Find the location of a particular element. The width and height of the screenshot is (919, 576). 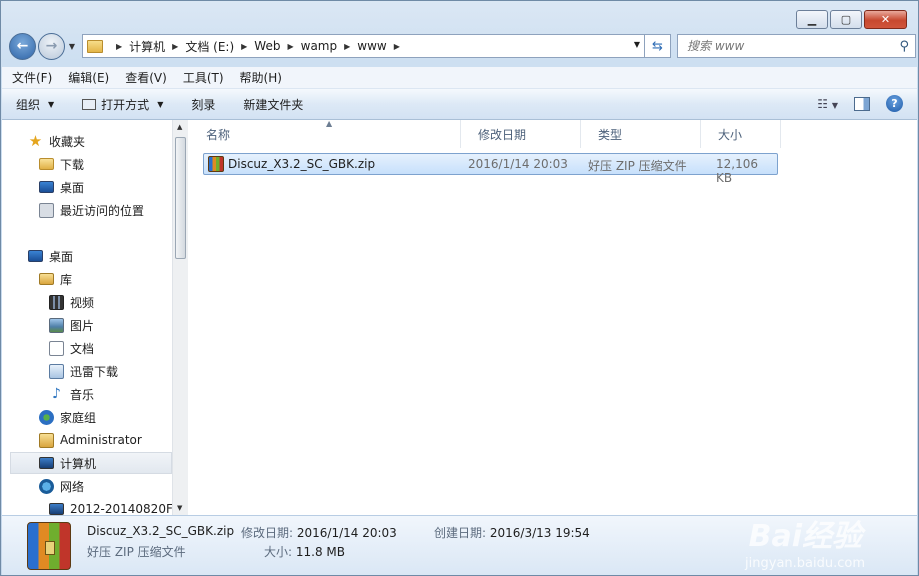

details-size-value: 11.8 MB is located at coordinates (320, 552).